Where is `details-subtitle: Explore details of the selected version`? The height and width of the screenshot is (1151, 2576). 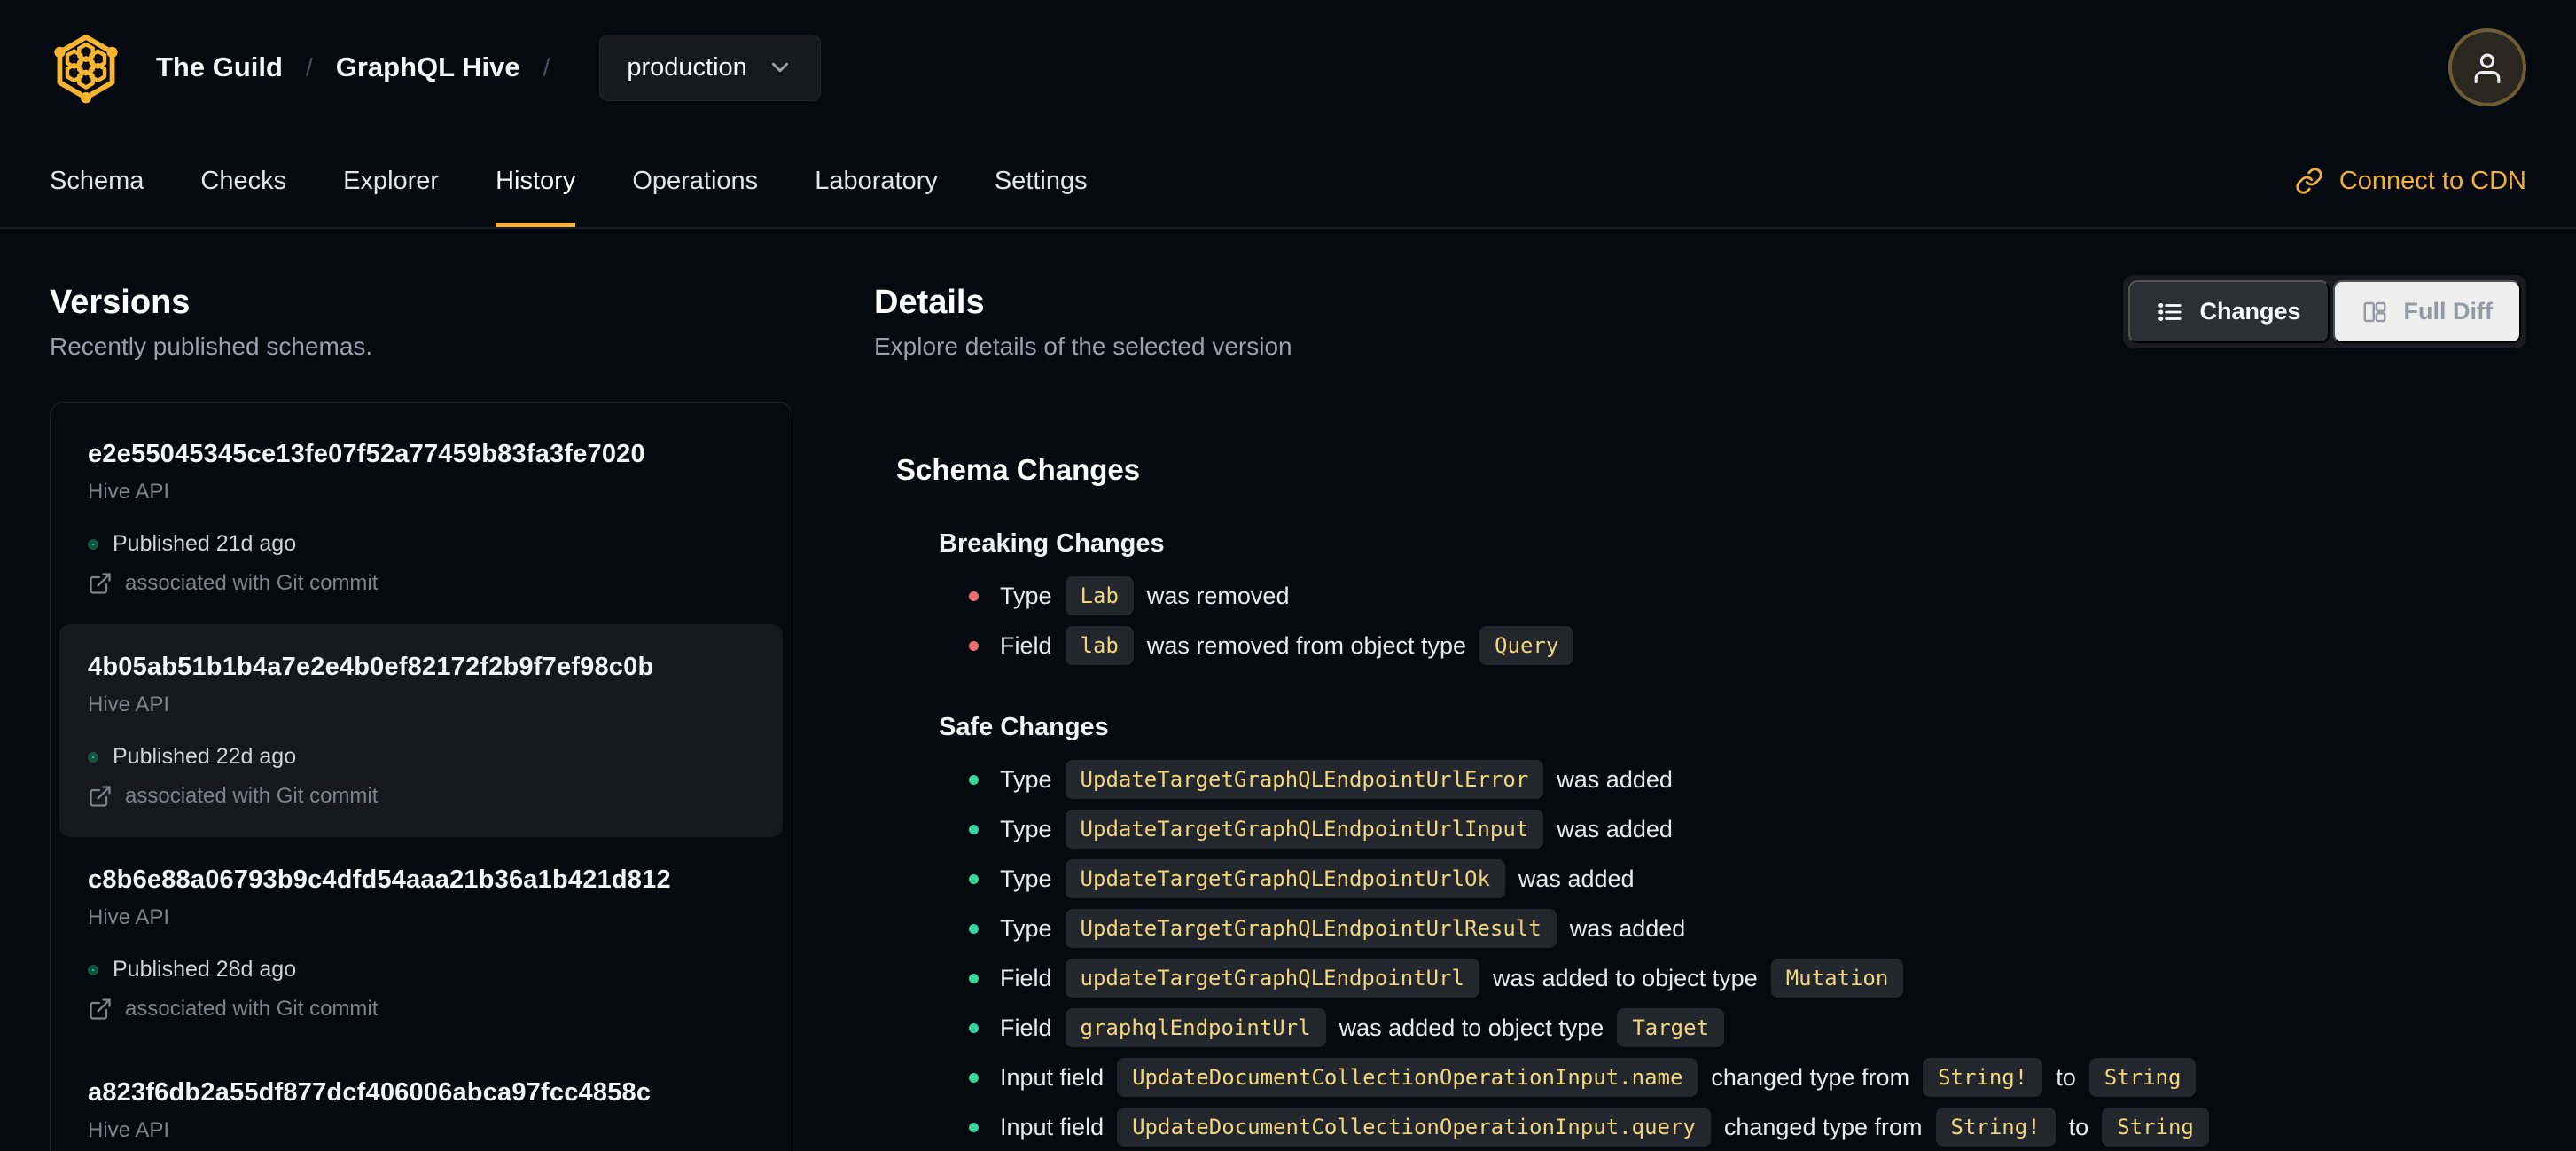
details-subtitle: Explore details of the selected version is located at coordinates (1083, 346).